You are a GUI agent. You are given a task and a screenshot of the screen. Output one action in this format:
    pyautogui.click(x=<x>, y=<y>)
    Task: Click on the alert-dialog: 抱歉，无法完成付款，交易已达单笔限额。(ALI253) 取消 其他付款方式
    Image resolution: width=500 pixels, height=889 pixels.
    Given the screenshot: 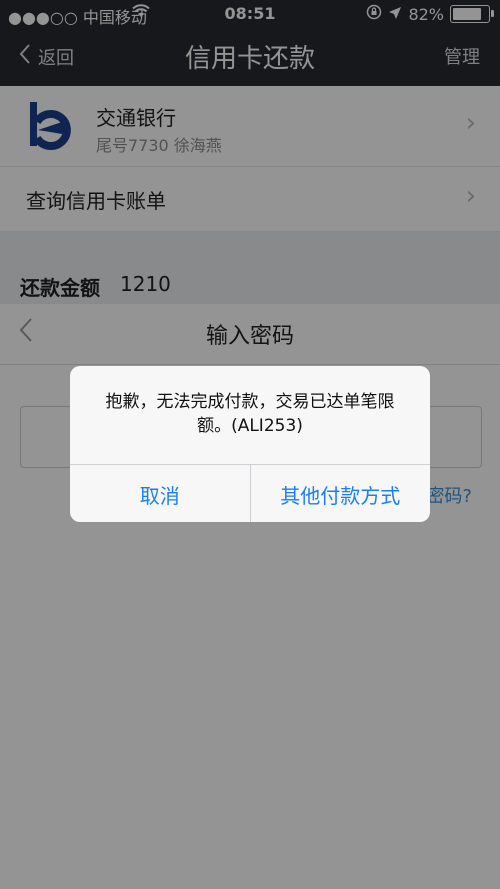 What is the action you would take?
    pyautogui.click(x=250, y=444)
    